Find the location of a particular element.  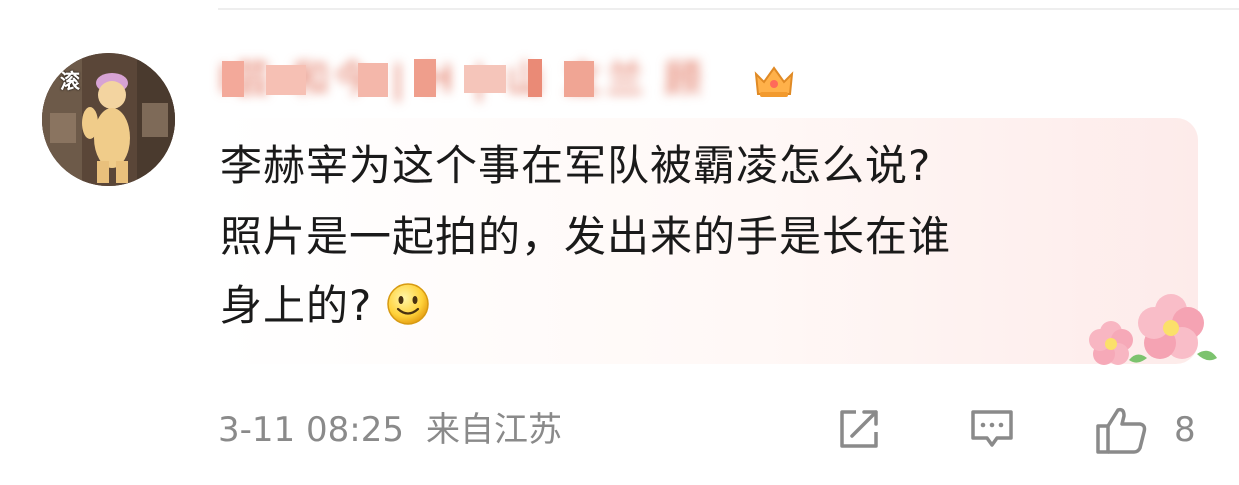

timestamp: 3-11 08:25 is located at coordinates (311, 430).